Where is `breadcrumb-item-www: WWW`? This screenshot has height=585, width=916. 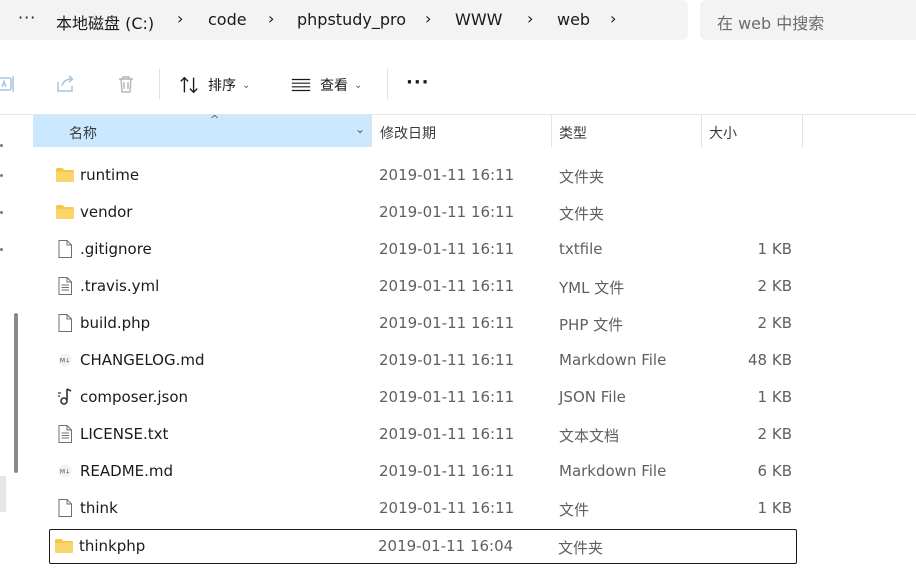 breadcrumb-item-www: WWW is located at coordinates (478, 19).